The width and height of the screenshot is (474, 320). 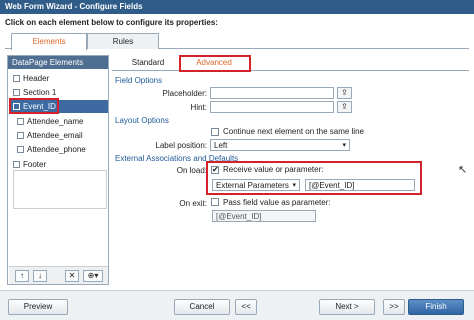 What do you see at coordinates (237, 7) in the screenshot?
I see `window-title: Web Form Wizard - Configure Fields` at bounding box center [237, 7].